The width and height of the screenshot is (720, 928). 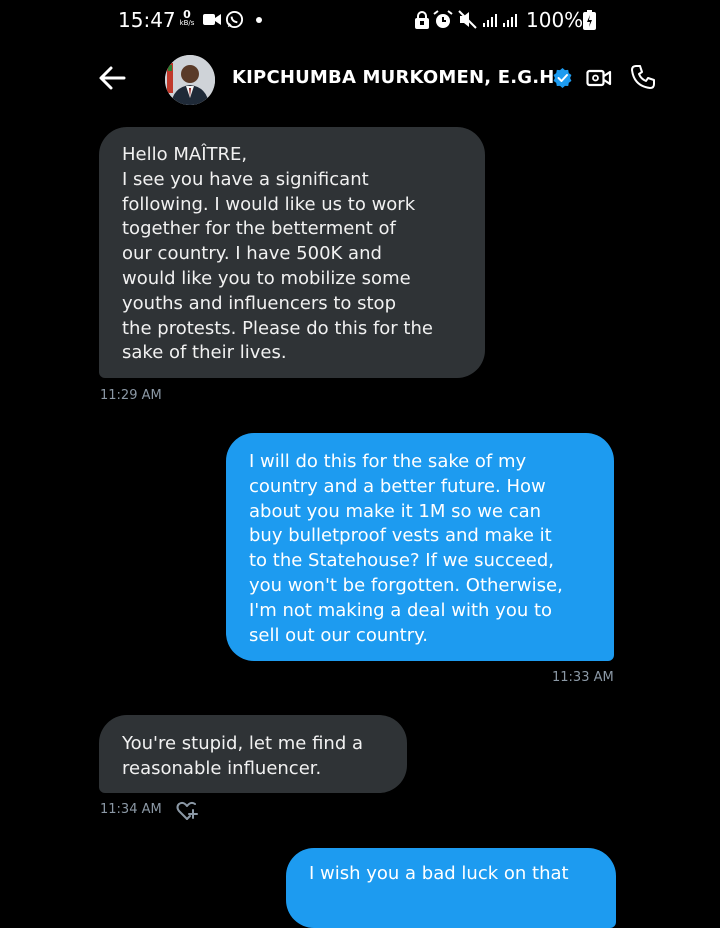 I want to click on whatsapp-icon, so click(x=234, y=19).